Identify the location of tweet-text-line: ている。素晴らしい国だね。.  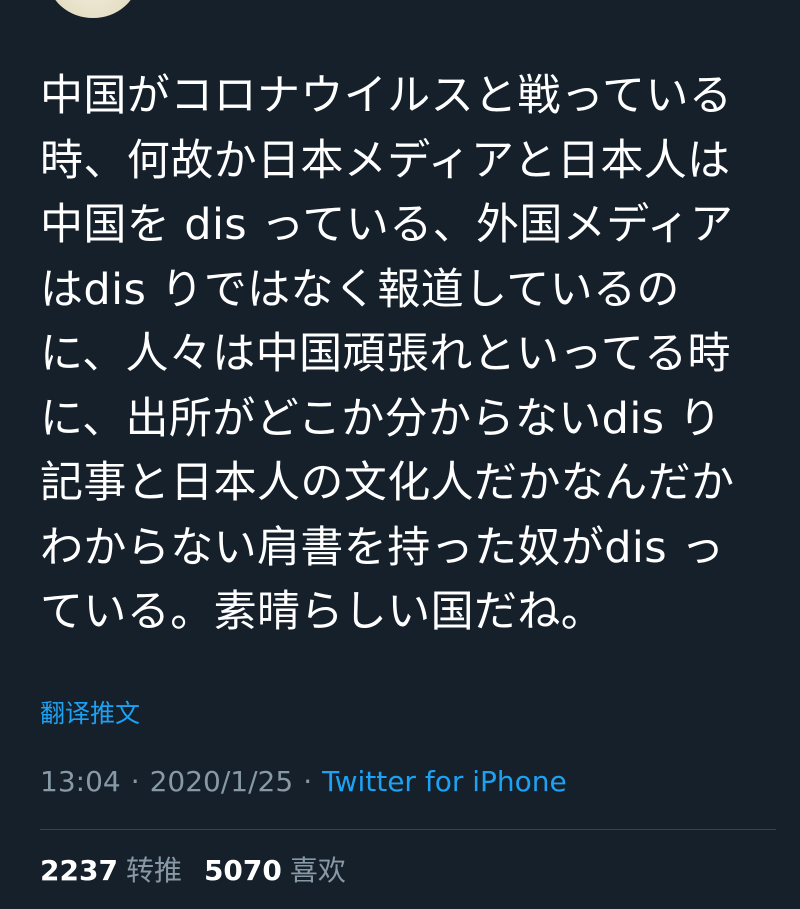
(322, 612).